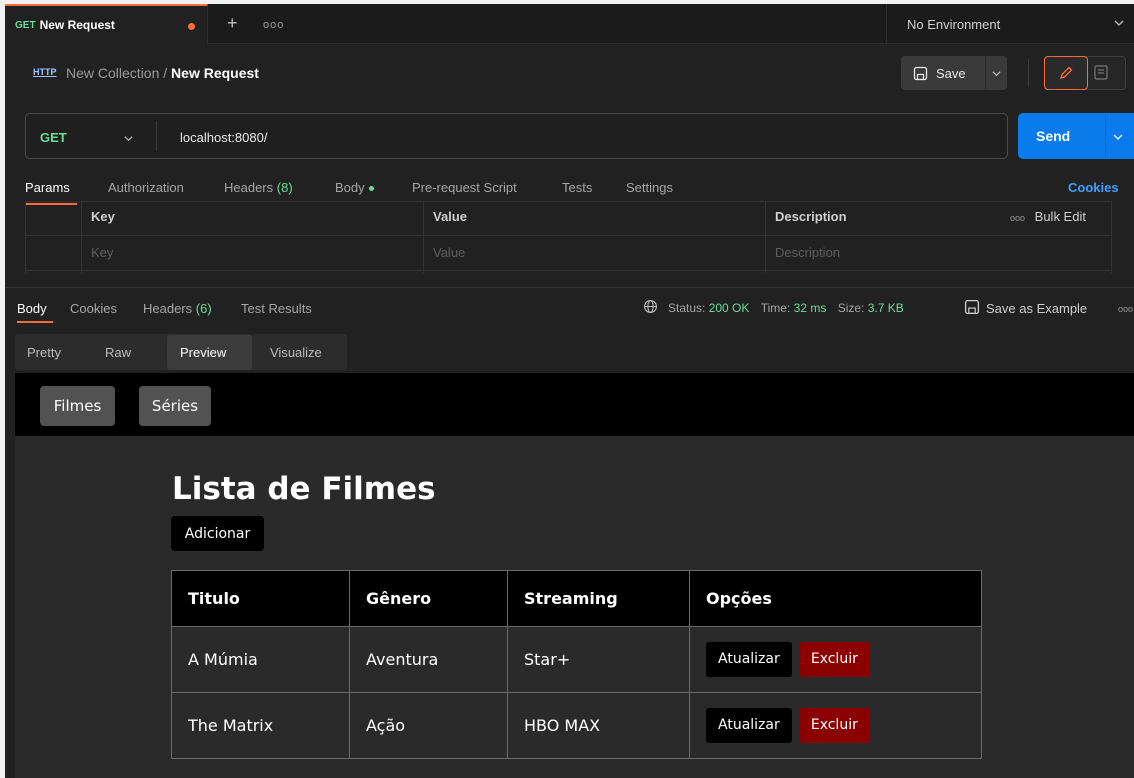  Describe the element at coordinates (102, 252) in the screenshot. I see `key-input: Key` at that location.